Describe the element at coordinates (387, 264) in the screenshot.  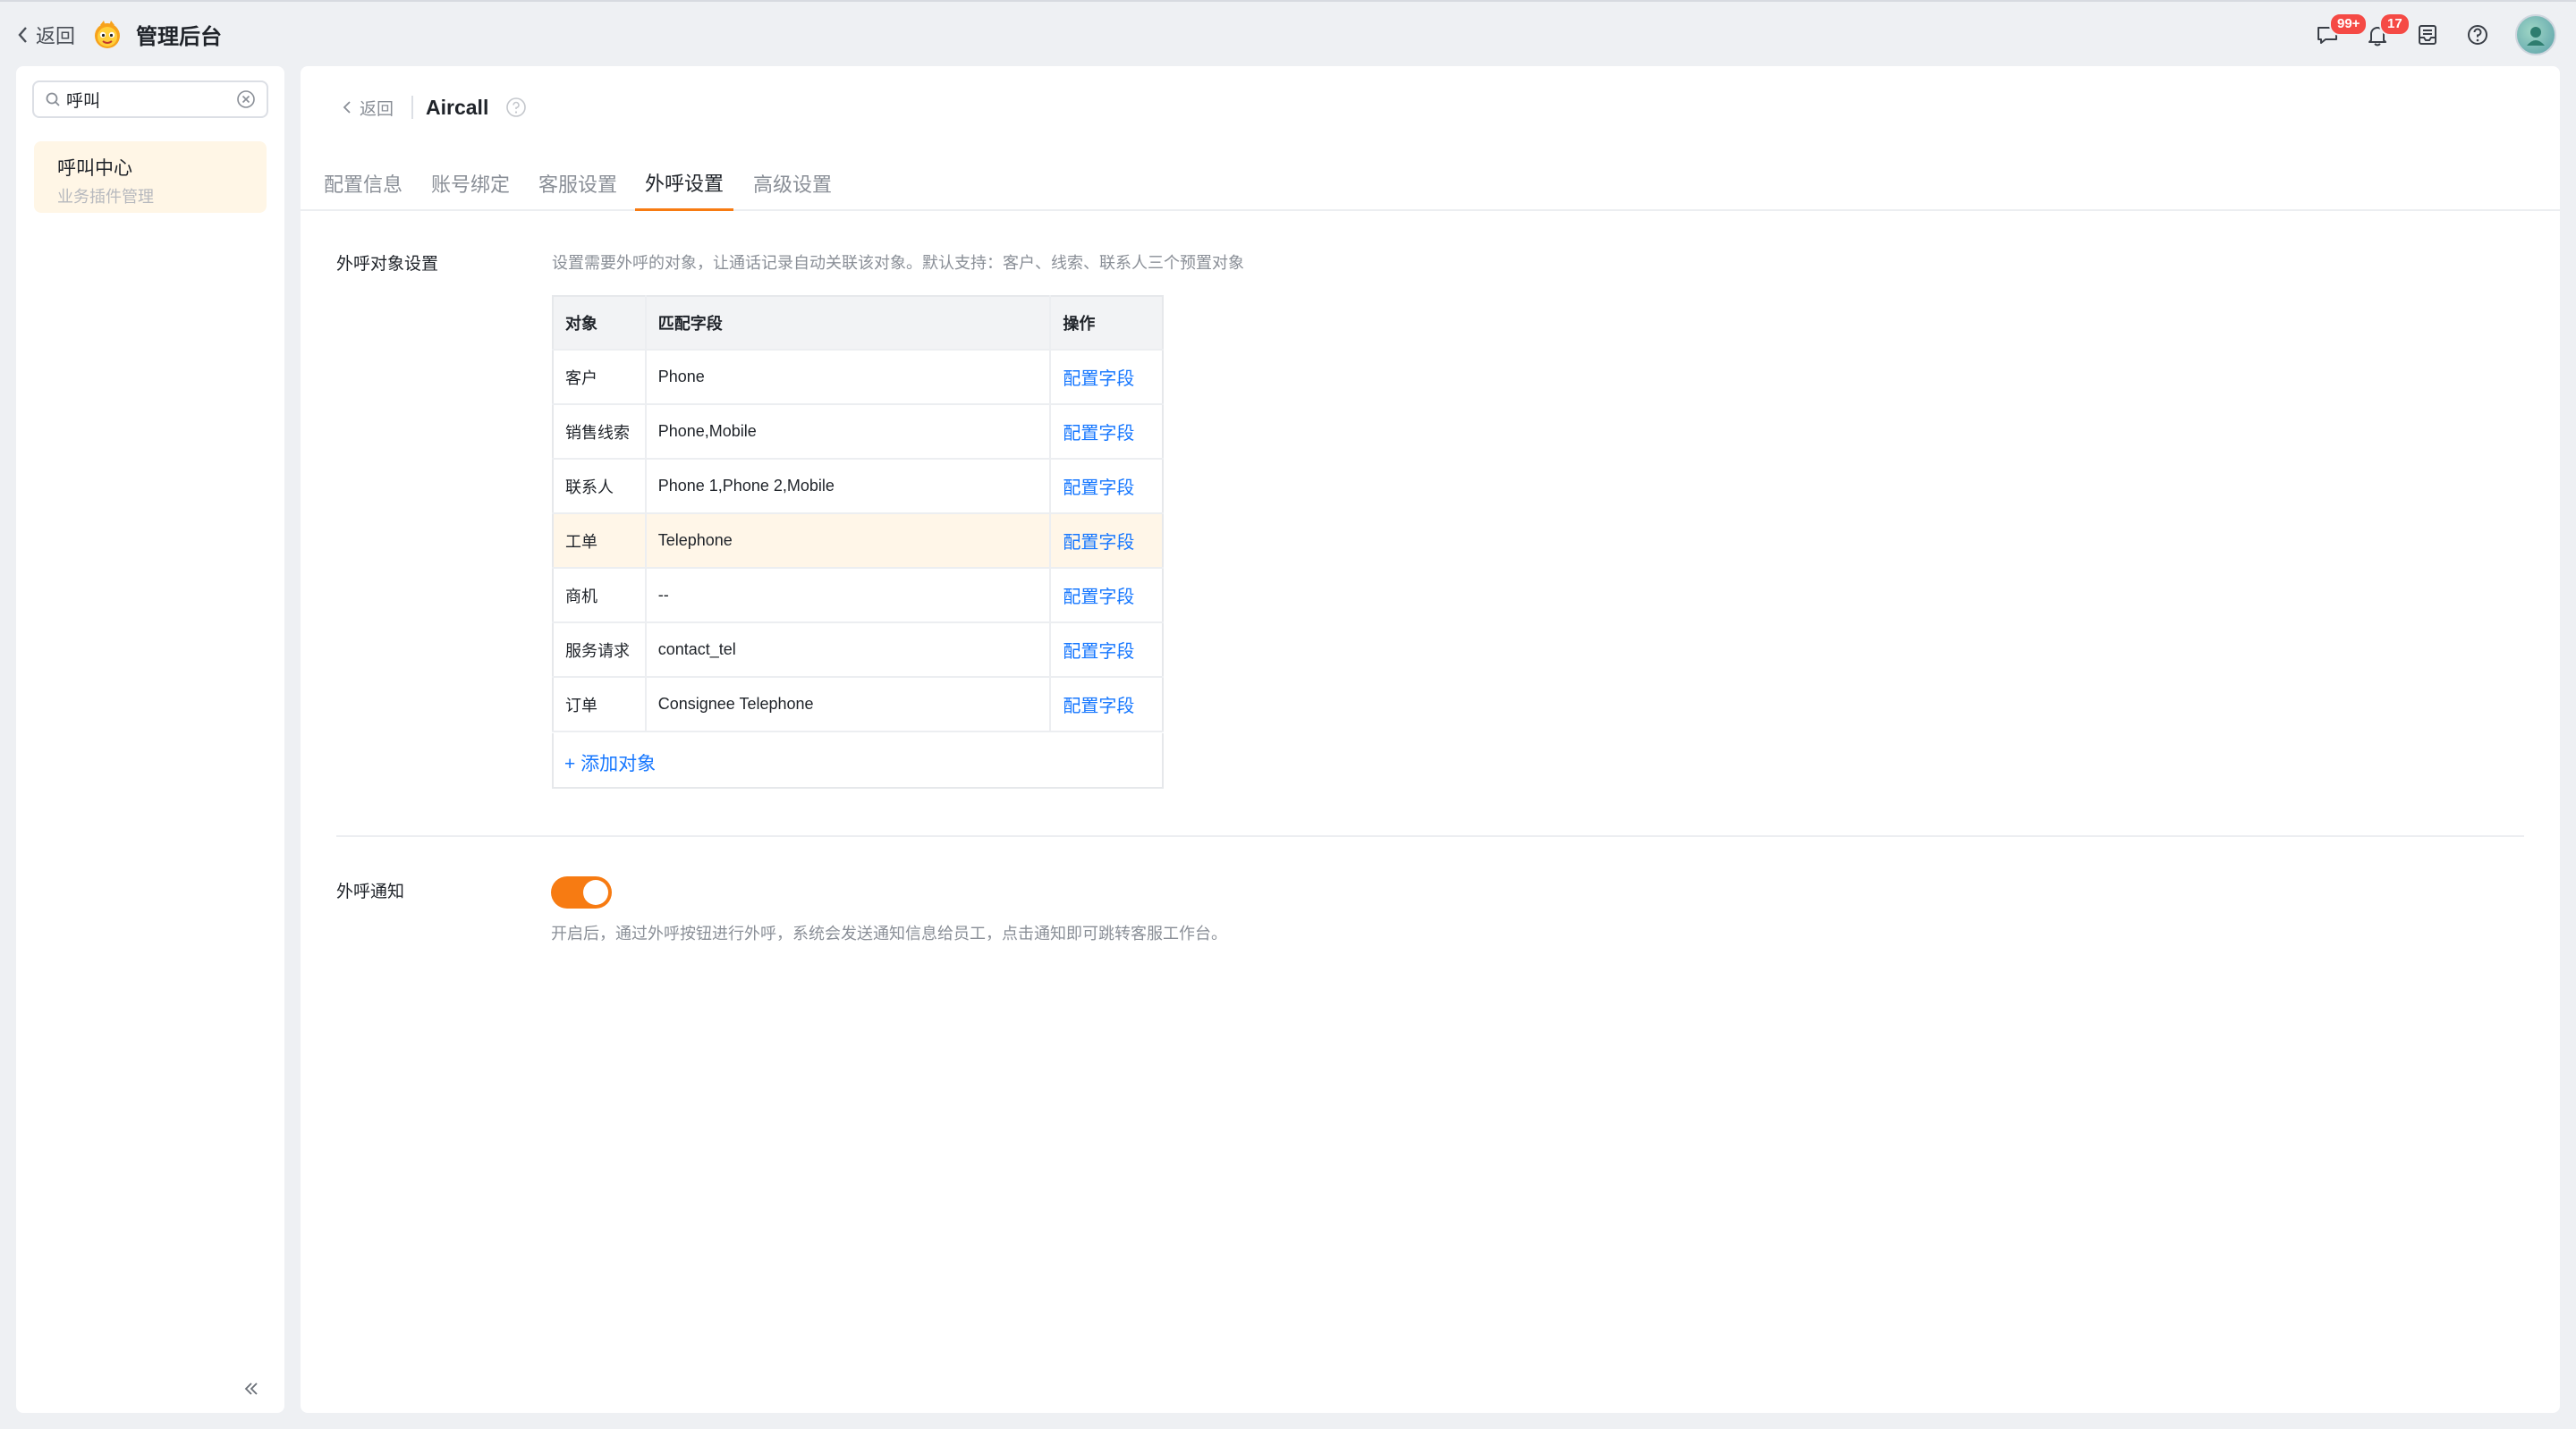
I see `outbound-objects-label: 外呼对象设置` at that location.